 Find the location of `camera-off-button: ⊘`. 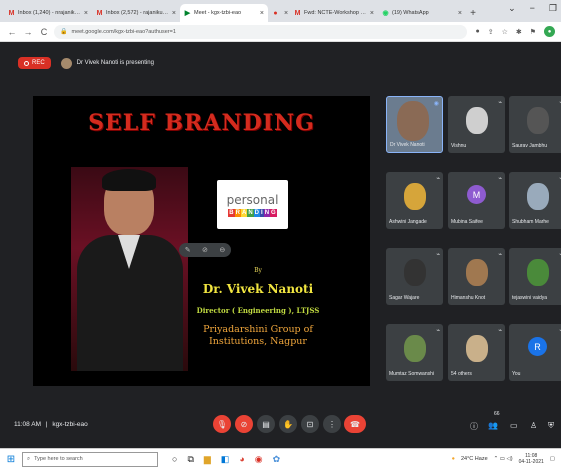

camera-off-button: ⊘ is located at coordinates (244, 424).